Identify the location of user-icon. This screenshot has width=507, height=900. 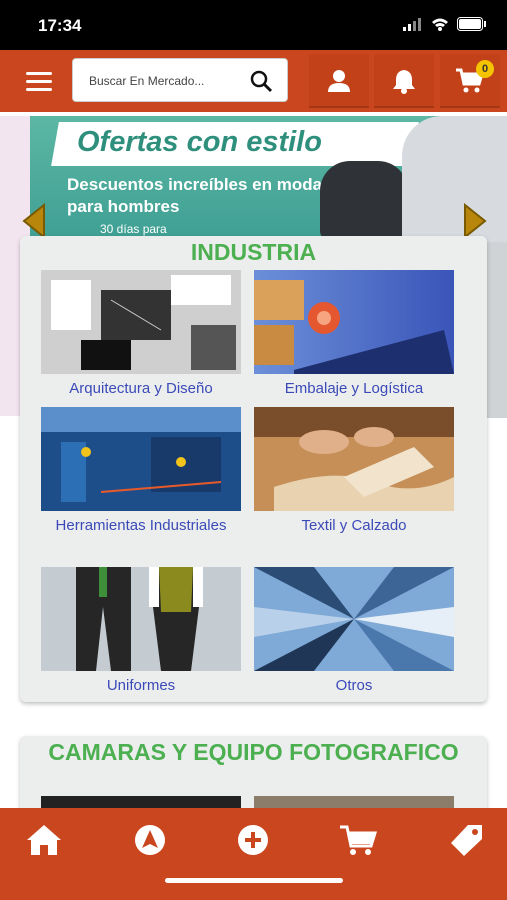
(339, 81).